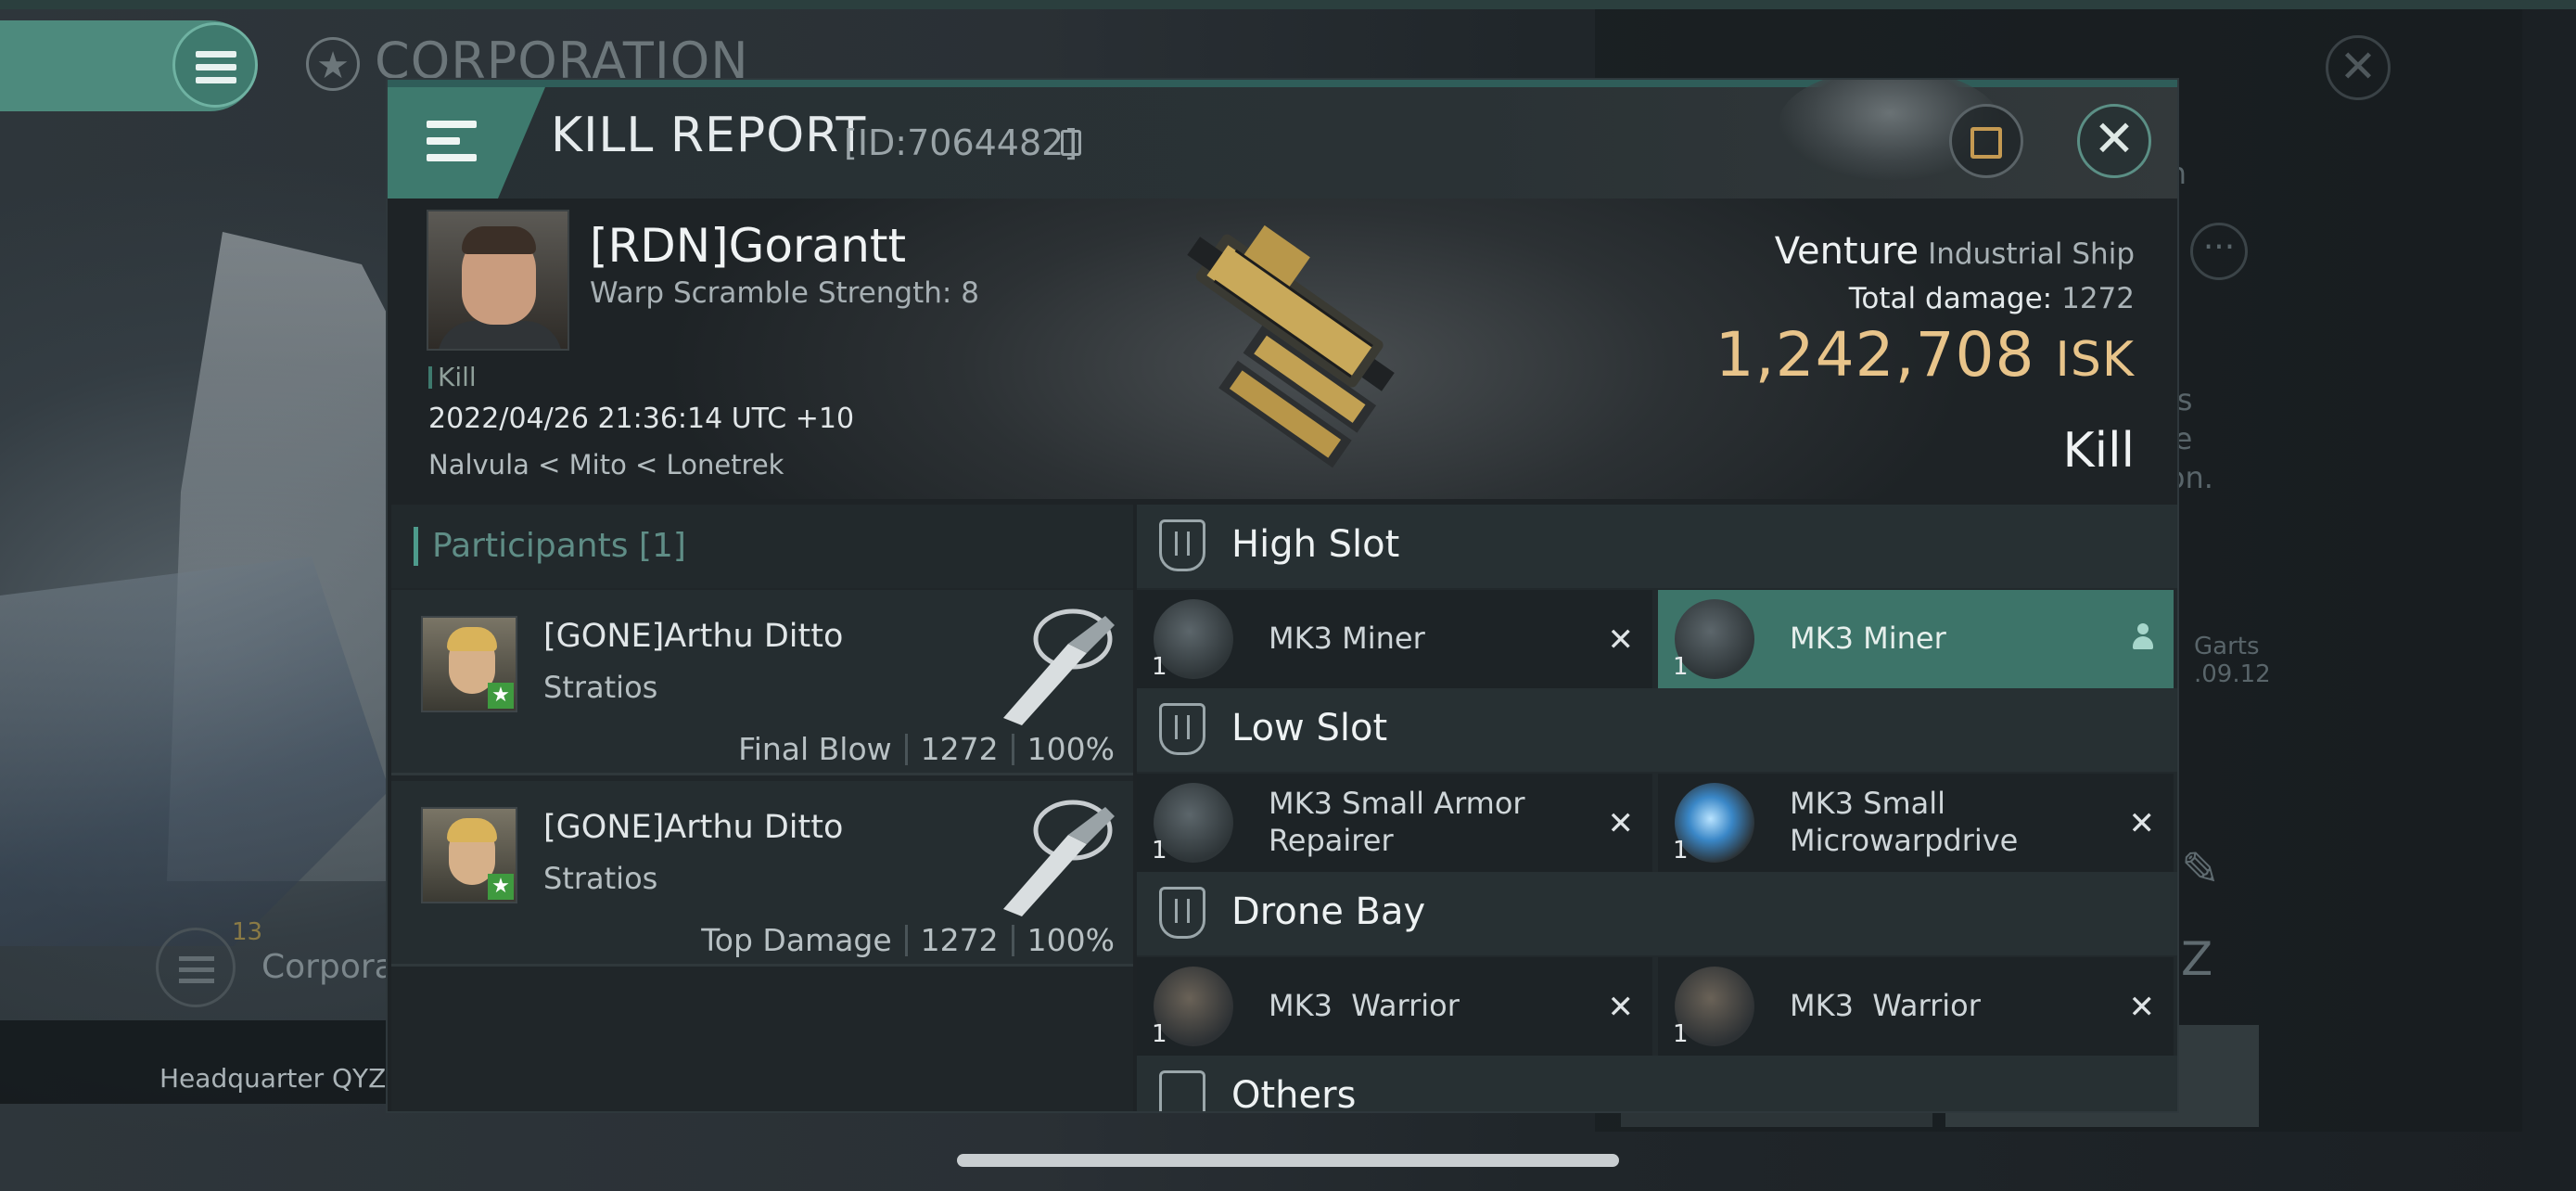 The width and height of the screenshot is (2576, 1191). Describe the element at coordinates (467, 142) in the screenshot. I see `menu-button` at that location.